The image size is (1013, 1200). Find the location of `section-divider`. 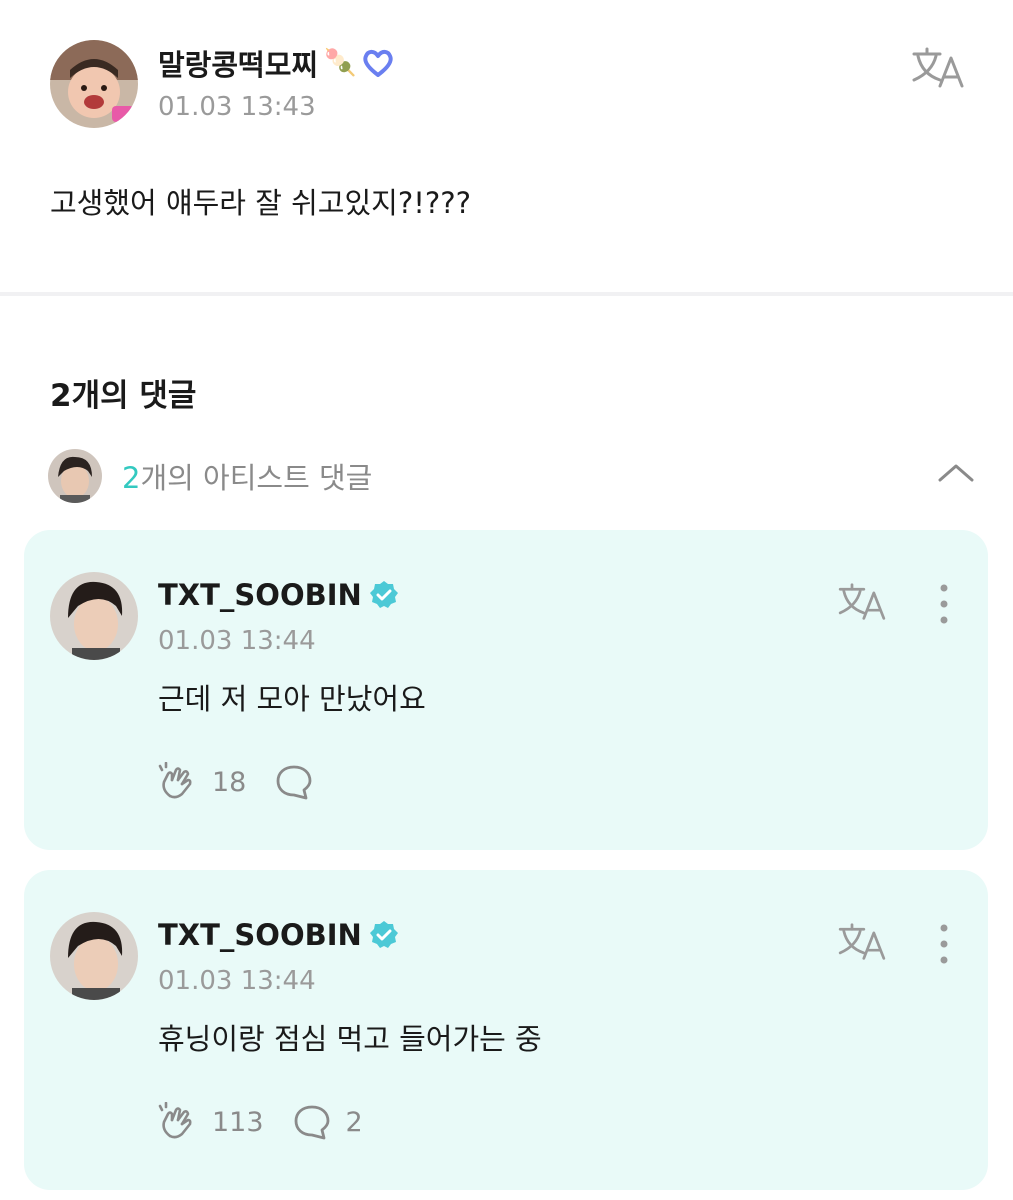

section-divider is located at coordinates (506, 294).